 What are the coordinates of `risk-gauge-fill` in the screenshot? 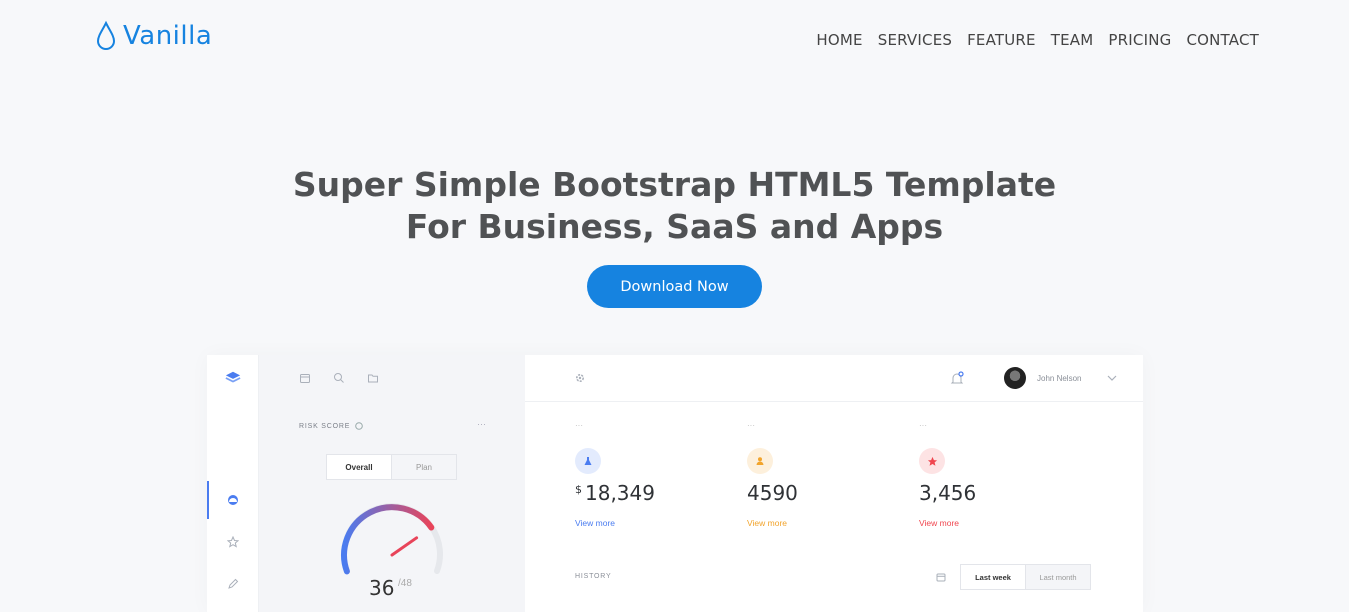 It's located at (388, 539).